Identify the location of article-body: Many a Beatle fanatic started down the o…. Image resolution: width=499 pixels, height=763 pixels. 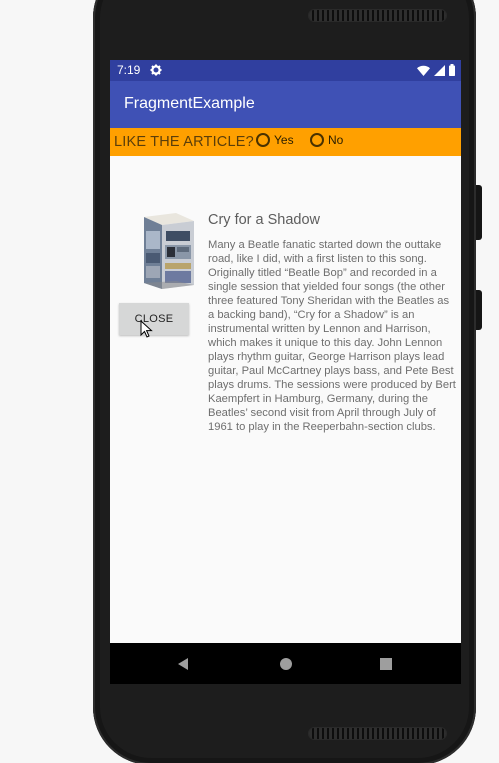
(332, 336).